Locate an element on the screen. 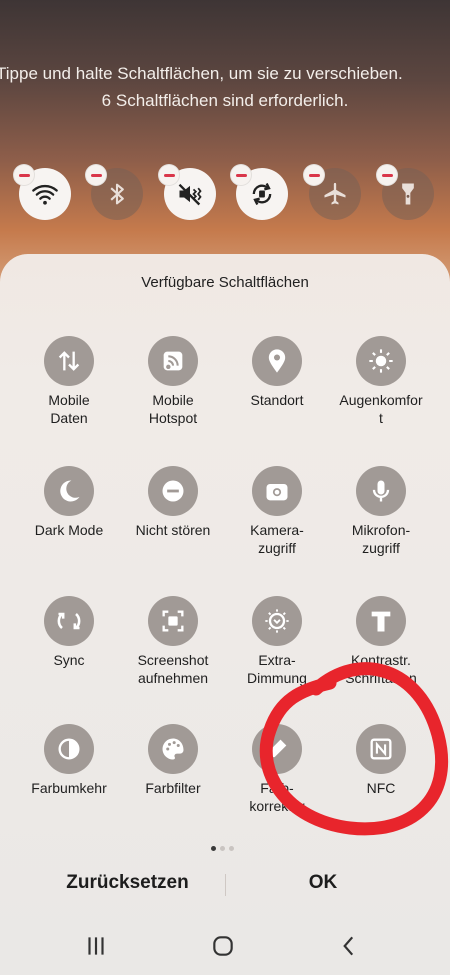 This screenshot has height=975, width=450. bluetooth-icon is located at coordinates (117, 194).